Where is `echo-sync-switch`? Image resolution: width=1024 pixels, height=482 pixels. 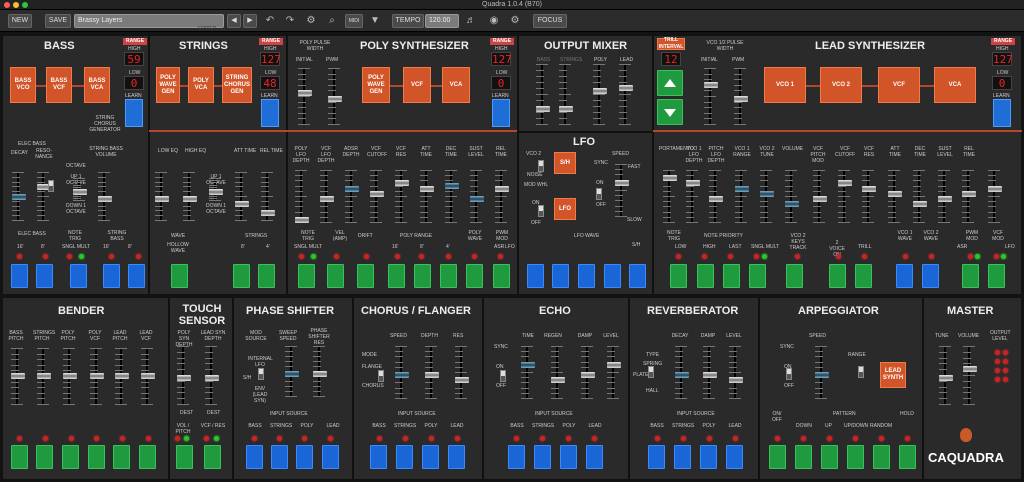
echo-sync-switch is located at coordinates (503, 376).